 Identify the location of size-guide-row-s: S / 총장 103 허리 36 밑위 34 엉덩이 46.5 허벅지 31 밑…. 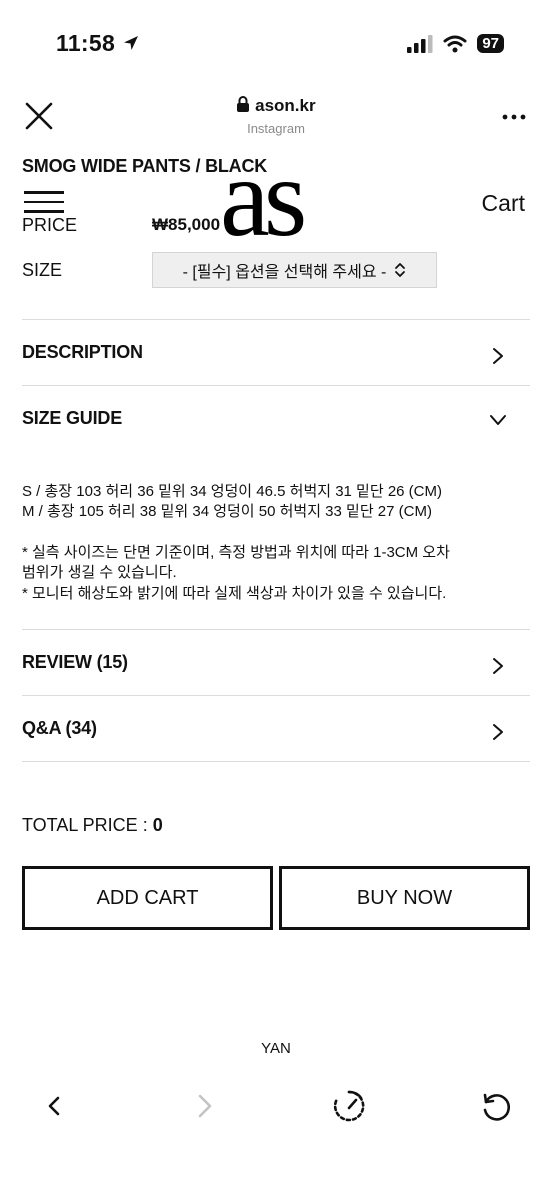
(232, 491).